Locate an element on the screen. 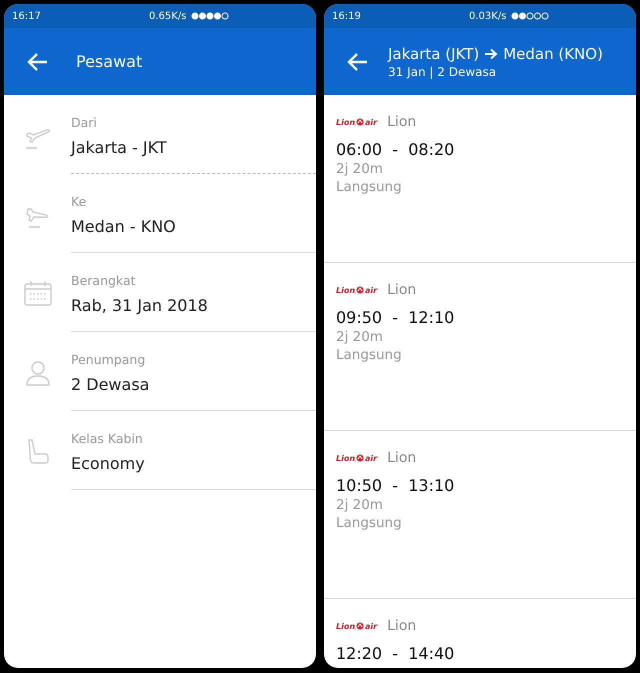  flight-card: Lion air Lion 12:20 - 14:40 is located at coordinates (480, 633).